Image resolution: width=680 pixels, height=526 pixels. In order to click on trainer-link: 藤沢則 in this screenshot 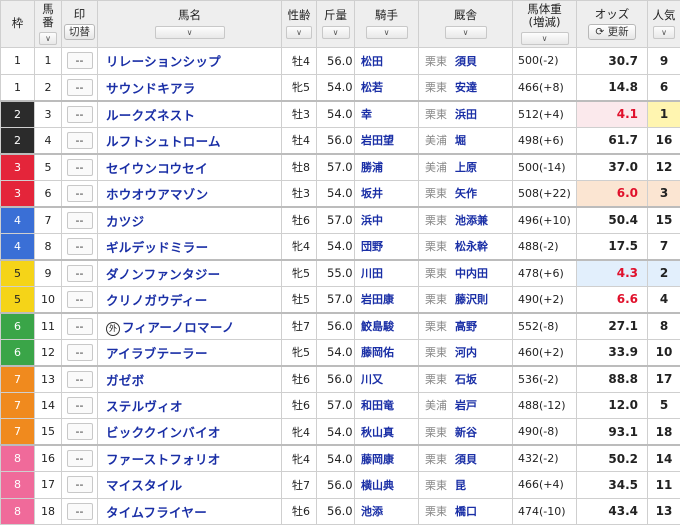, I will do `click(471, 299)`.